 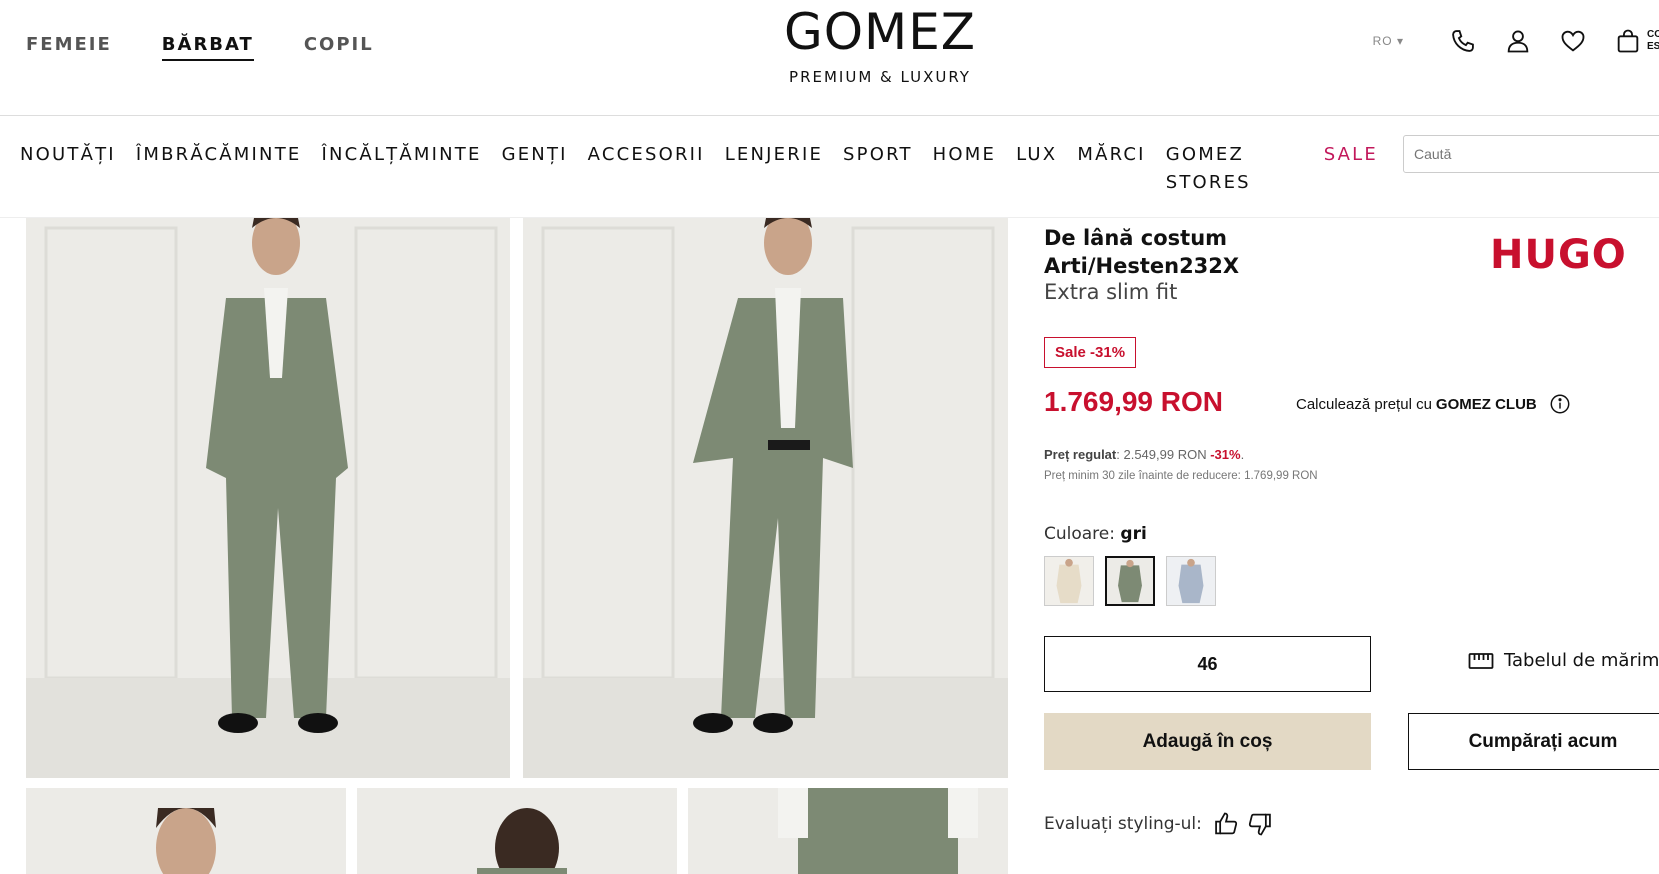 I want to click on product-title: De lână costum Arti/Hesten232X, so click(x=1142, y=252).